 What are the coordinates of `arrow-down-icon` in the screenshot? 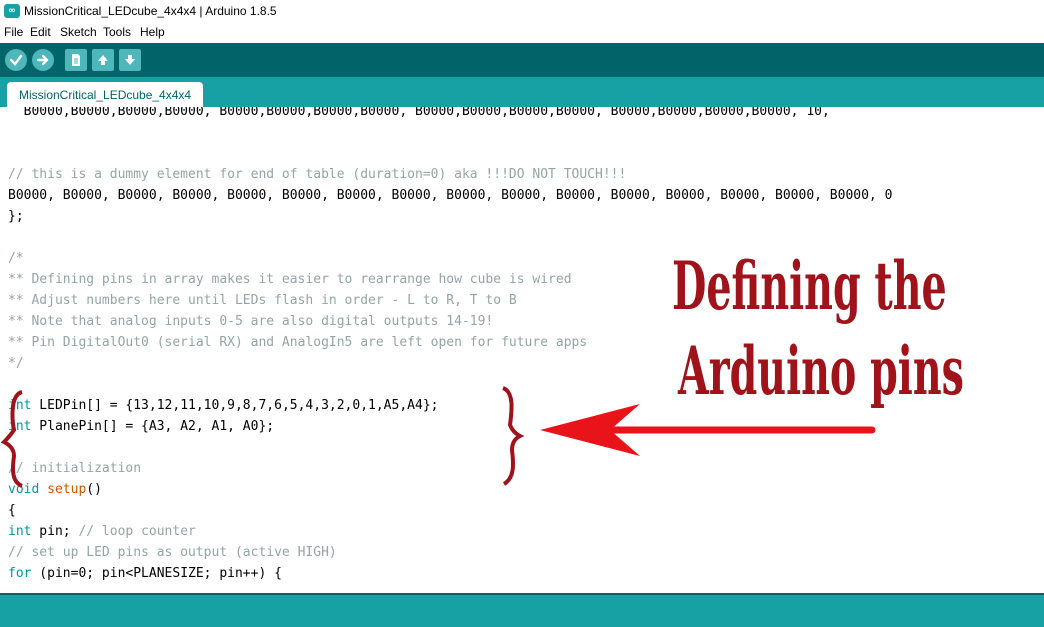 It's located at (130, 60).